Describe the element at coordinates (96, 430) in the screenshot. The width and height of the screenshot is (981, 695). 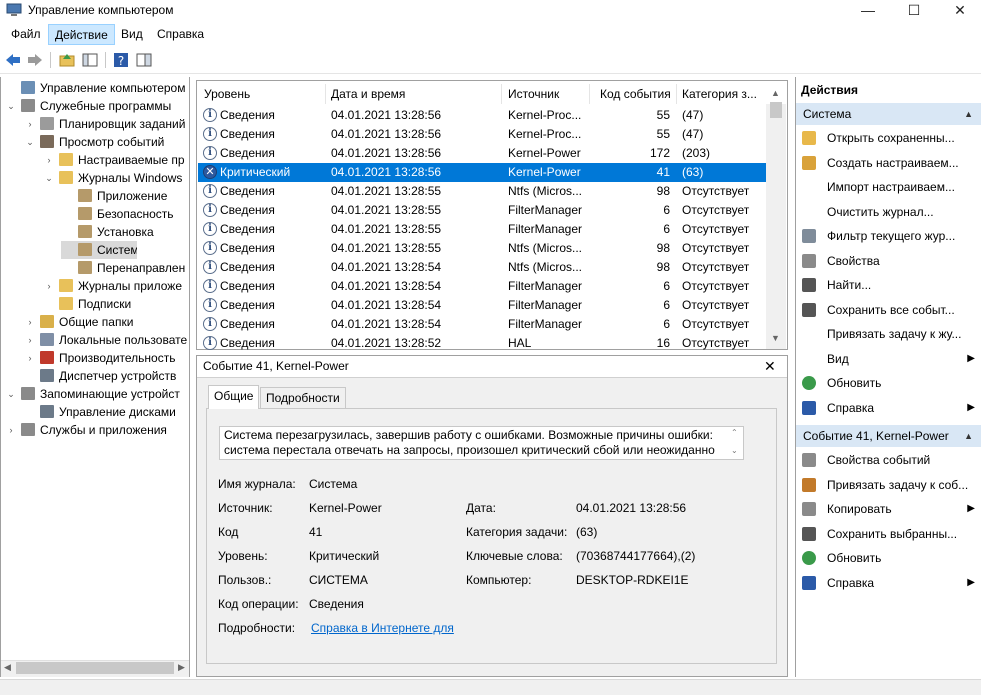
I see `tree-item: › Службы и приложения` at that location.